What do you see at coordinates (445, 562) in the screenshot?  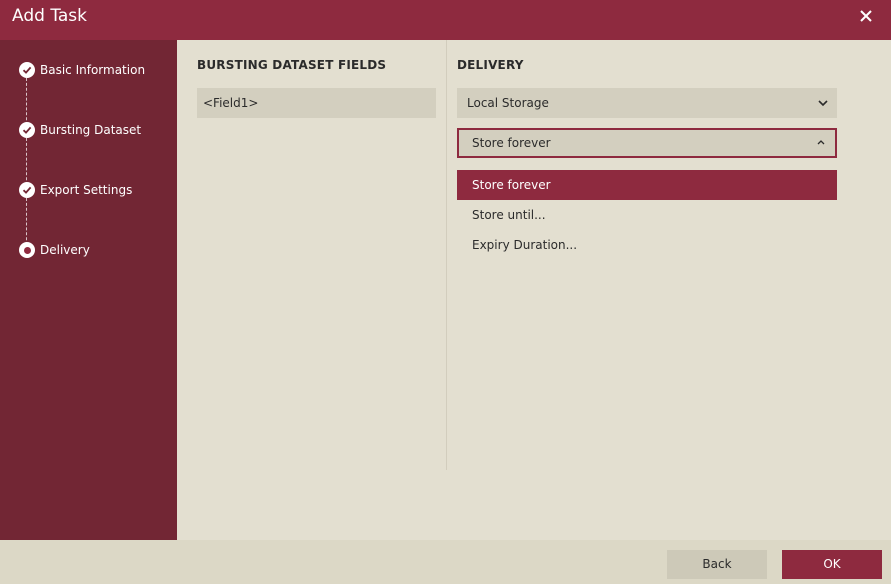 I see `dialog-footer: Back OK` at bounding box center [445, 562].